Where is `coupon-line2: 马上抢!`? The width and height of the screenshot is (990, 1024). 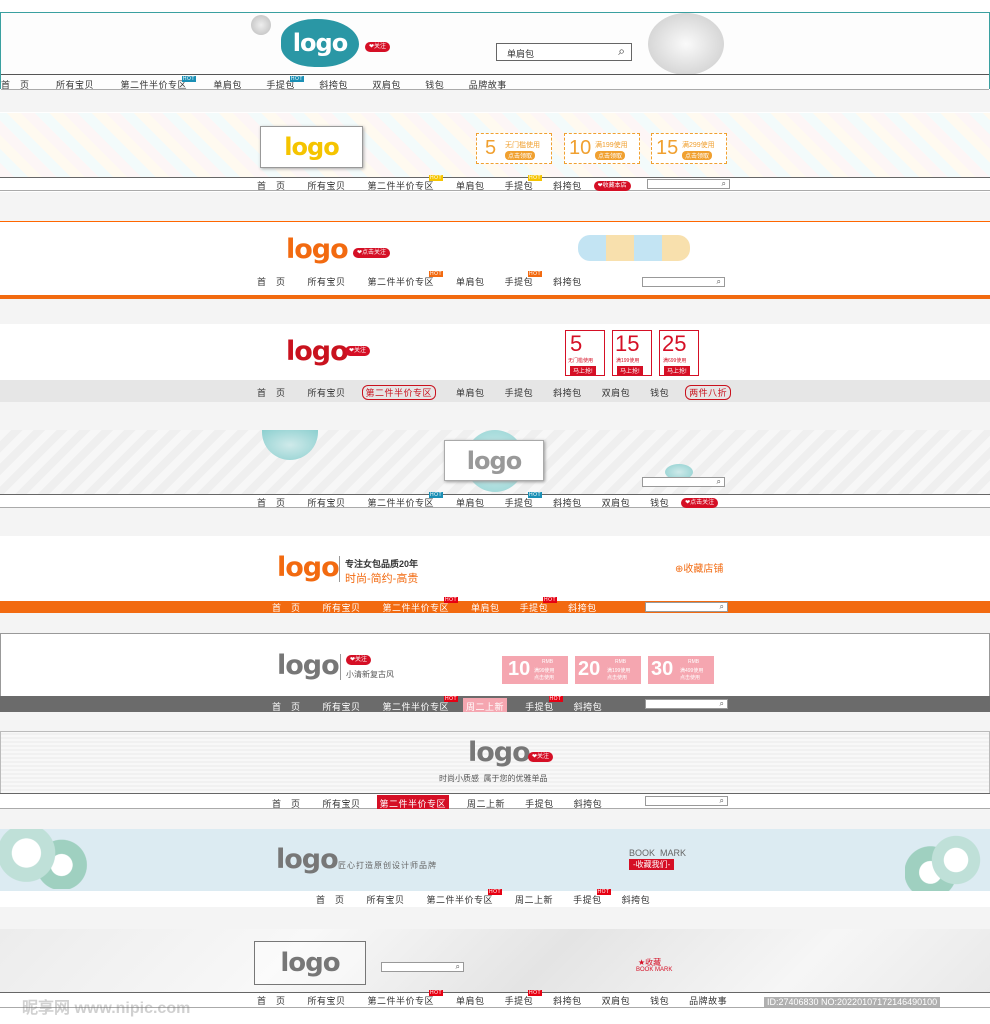 coupon-line2: 马上抢! is located at coordinates (677, 370).